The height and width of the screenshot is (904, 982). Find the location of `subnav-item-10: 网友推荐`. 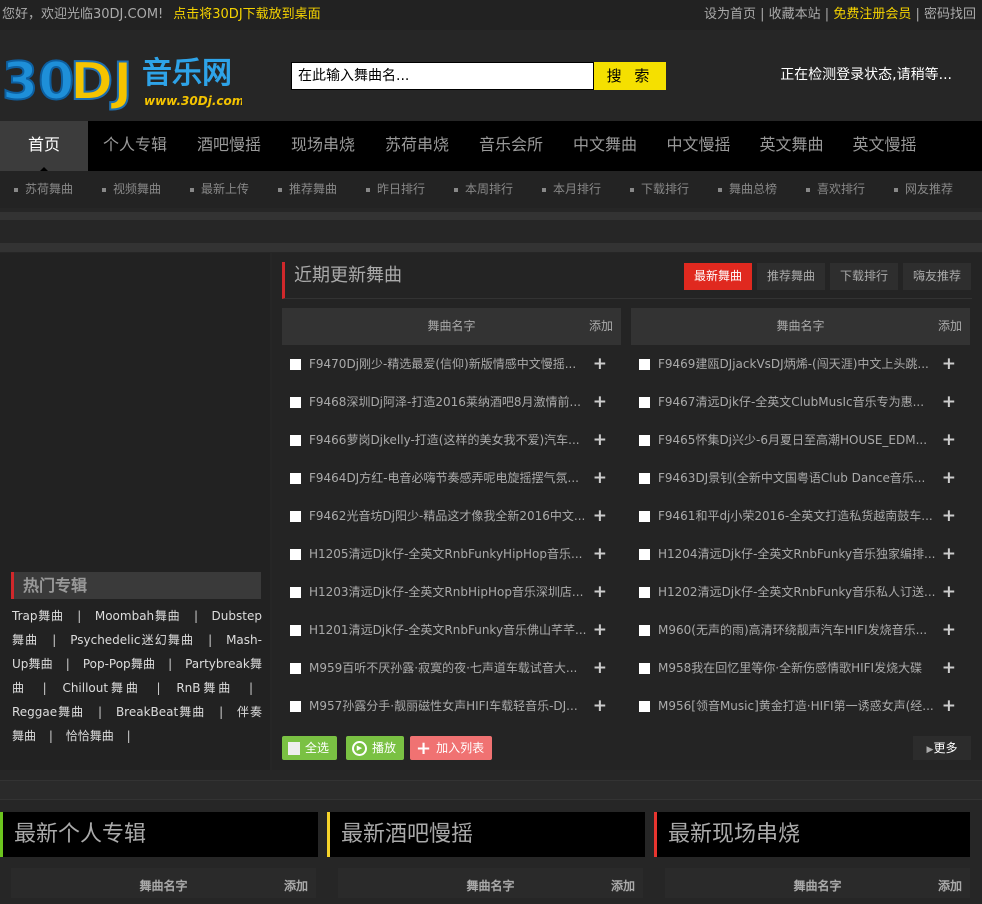

subnav-item-10: 网友推荐 is located at coordinates (924, 189).